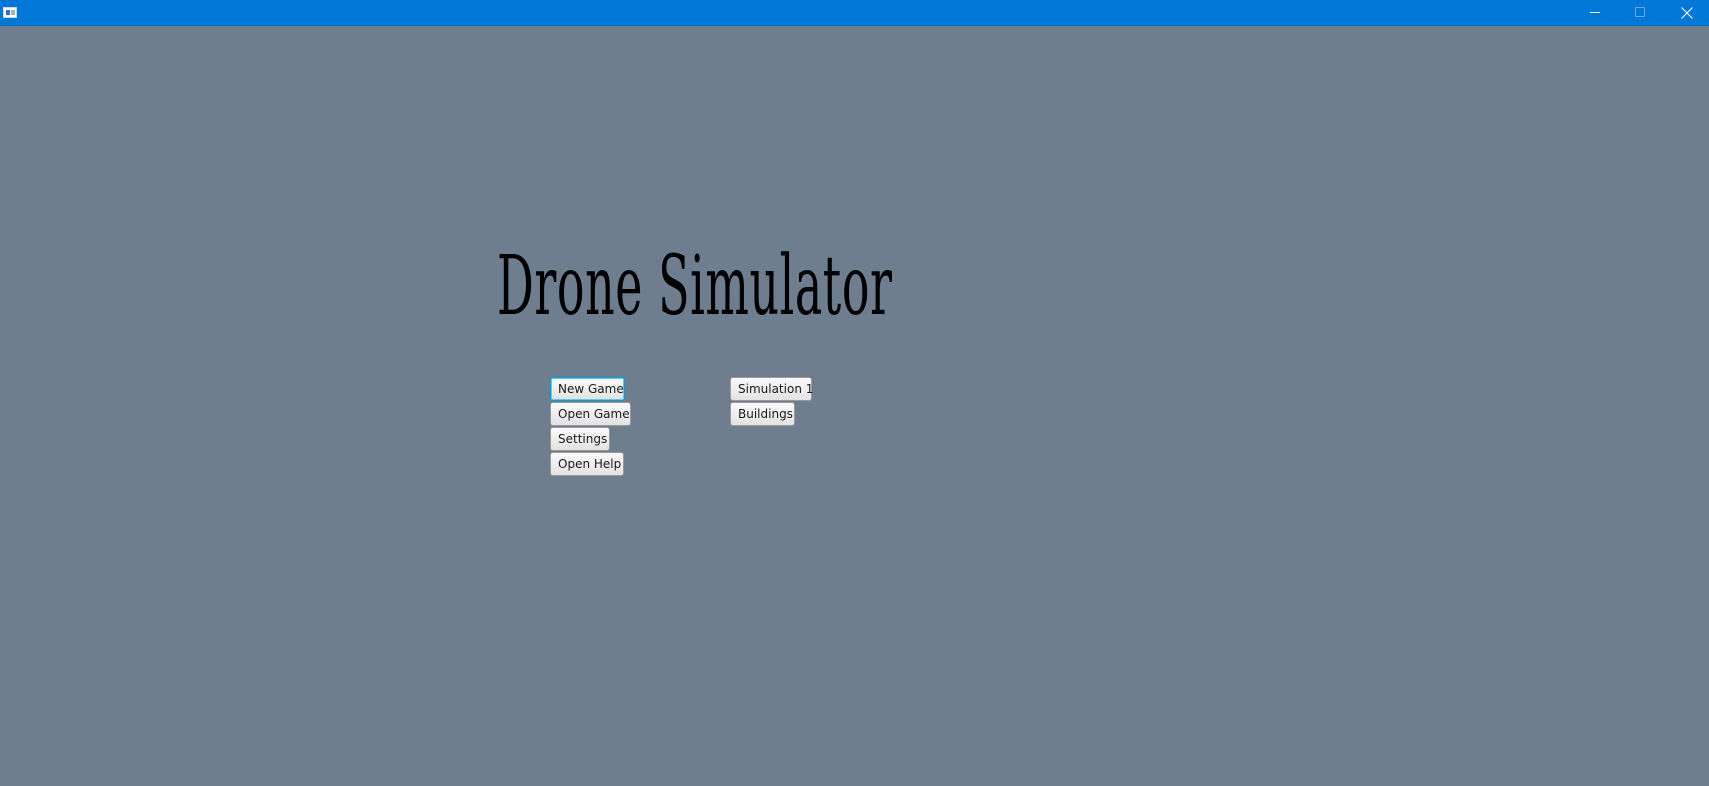 This screenshot has height=786, width=1709. I want to click on new-game-button: New Game, so click(587, 389).